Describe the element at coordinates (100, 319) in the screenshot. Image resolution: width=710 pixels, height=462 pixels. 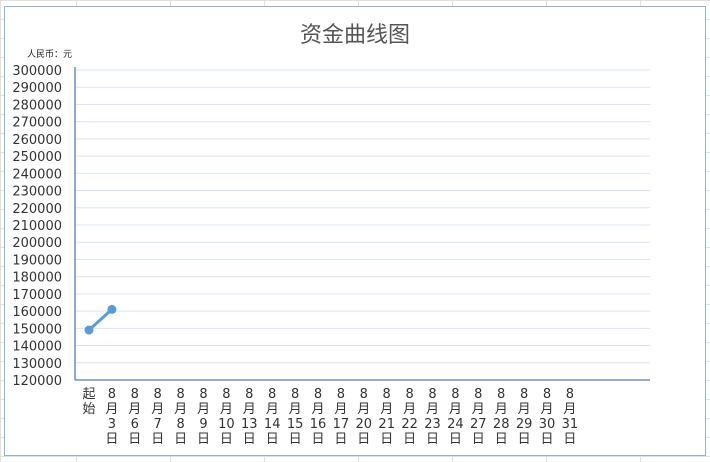
I see `series-line` at that location.